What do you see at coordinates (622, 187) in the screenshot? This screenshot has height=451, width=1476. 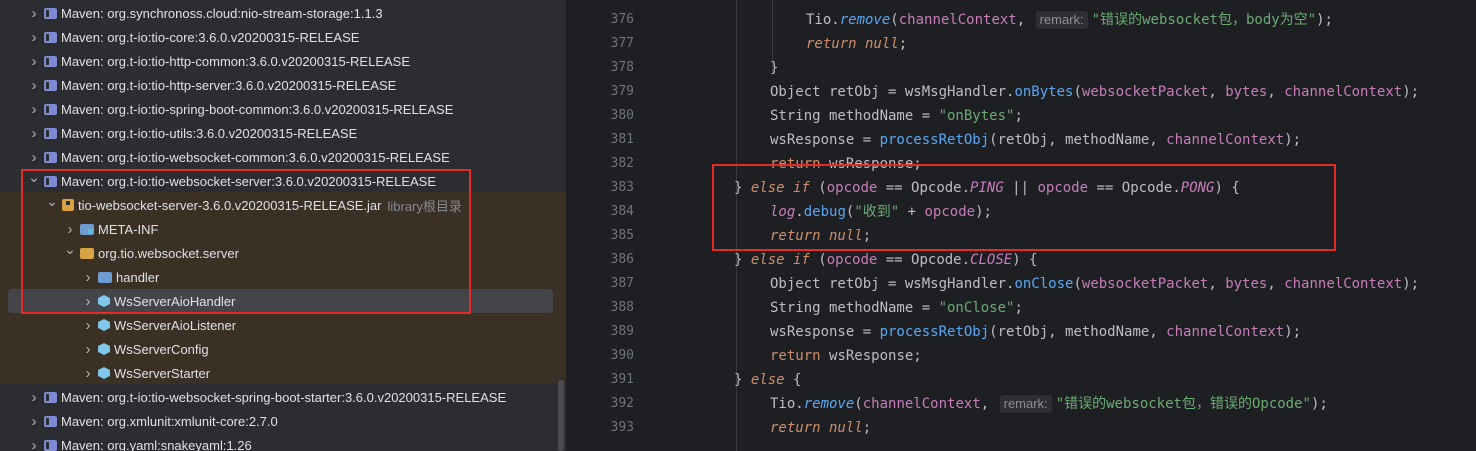 I see `line-number: 383` at bounding box center [622, 187].